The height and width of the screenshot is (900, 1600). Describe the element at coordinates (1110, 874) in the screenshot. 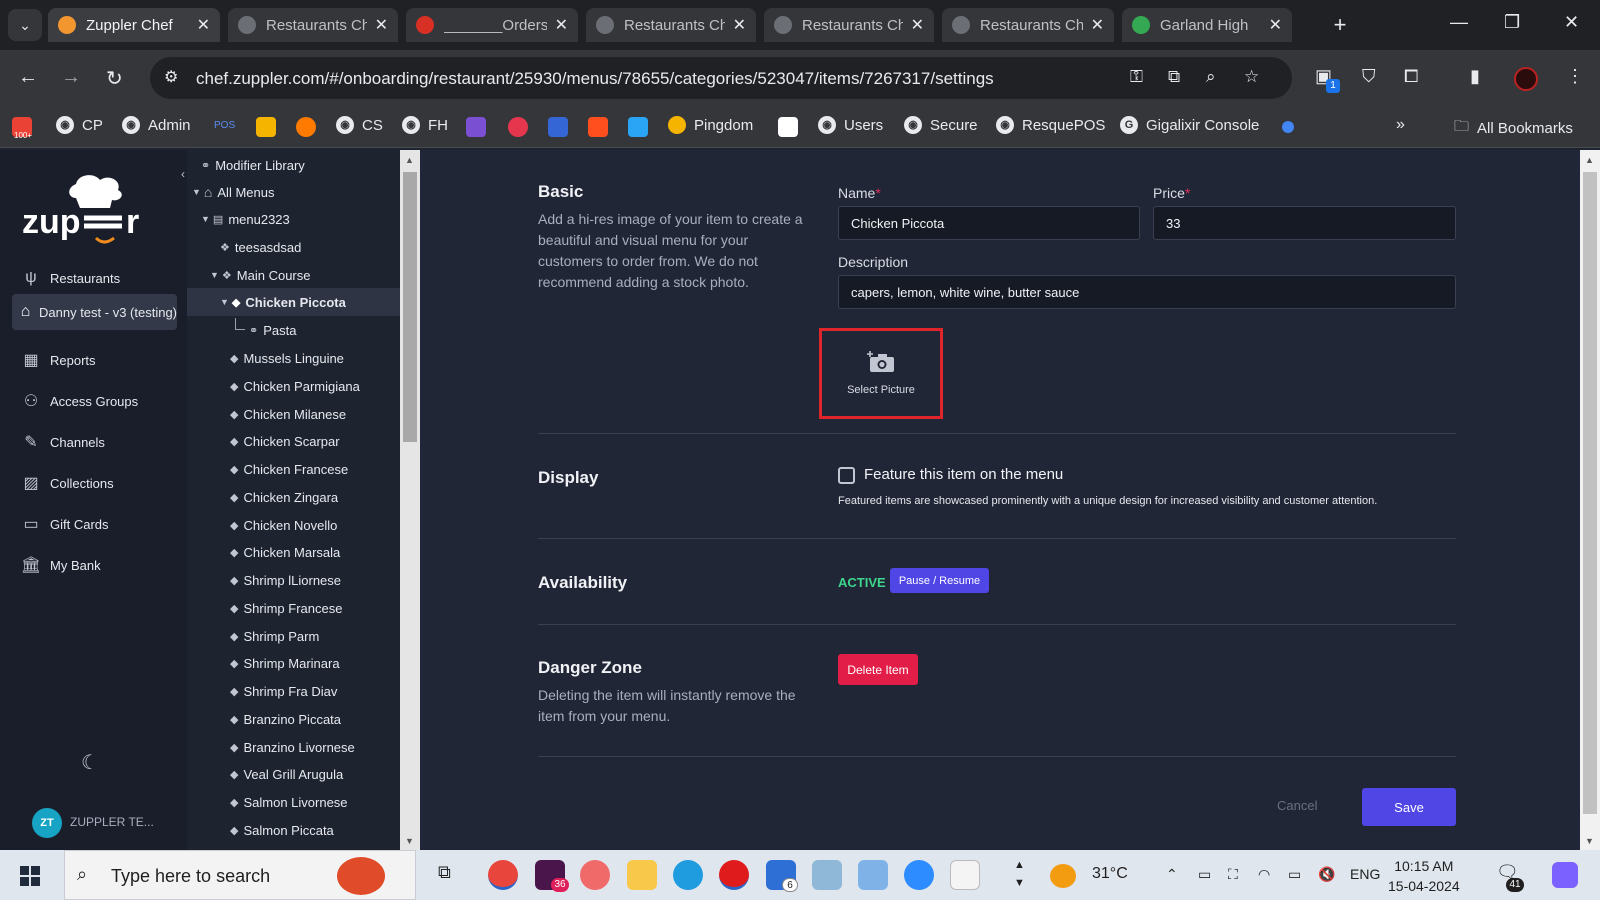

I see `weather-temp: 31°C` at that location.